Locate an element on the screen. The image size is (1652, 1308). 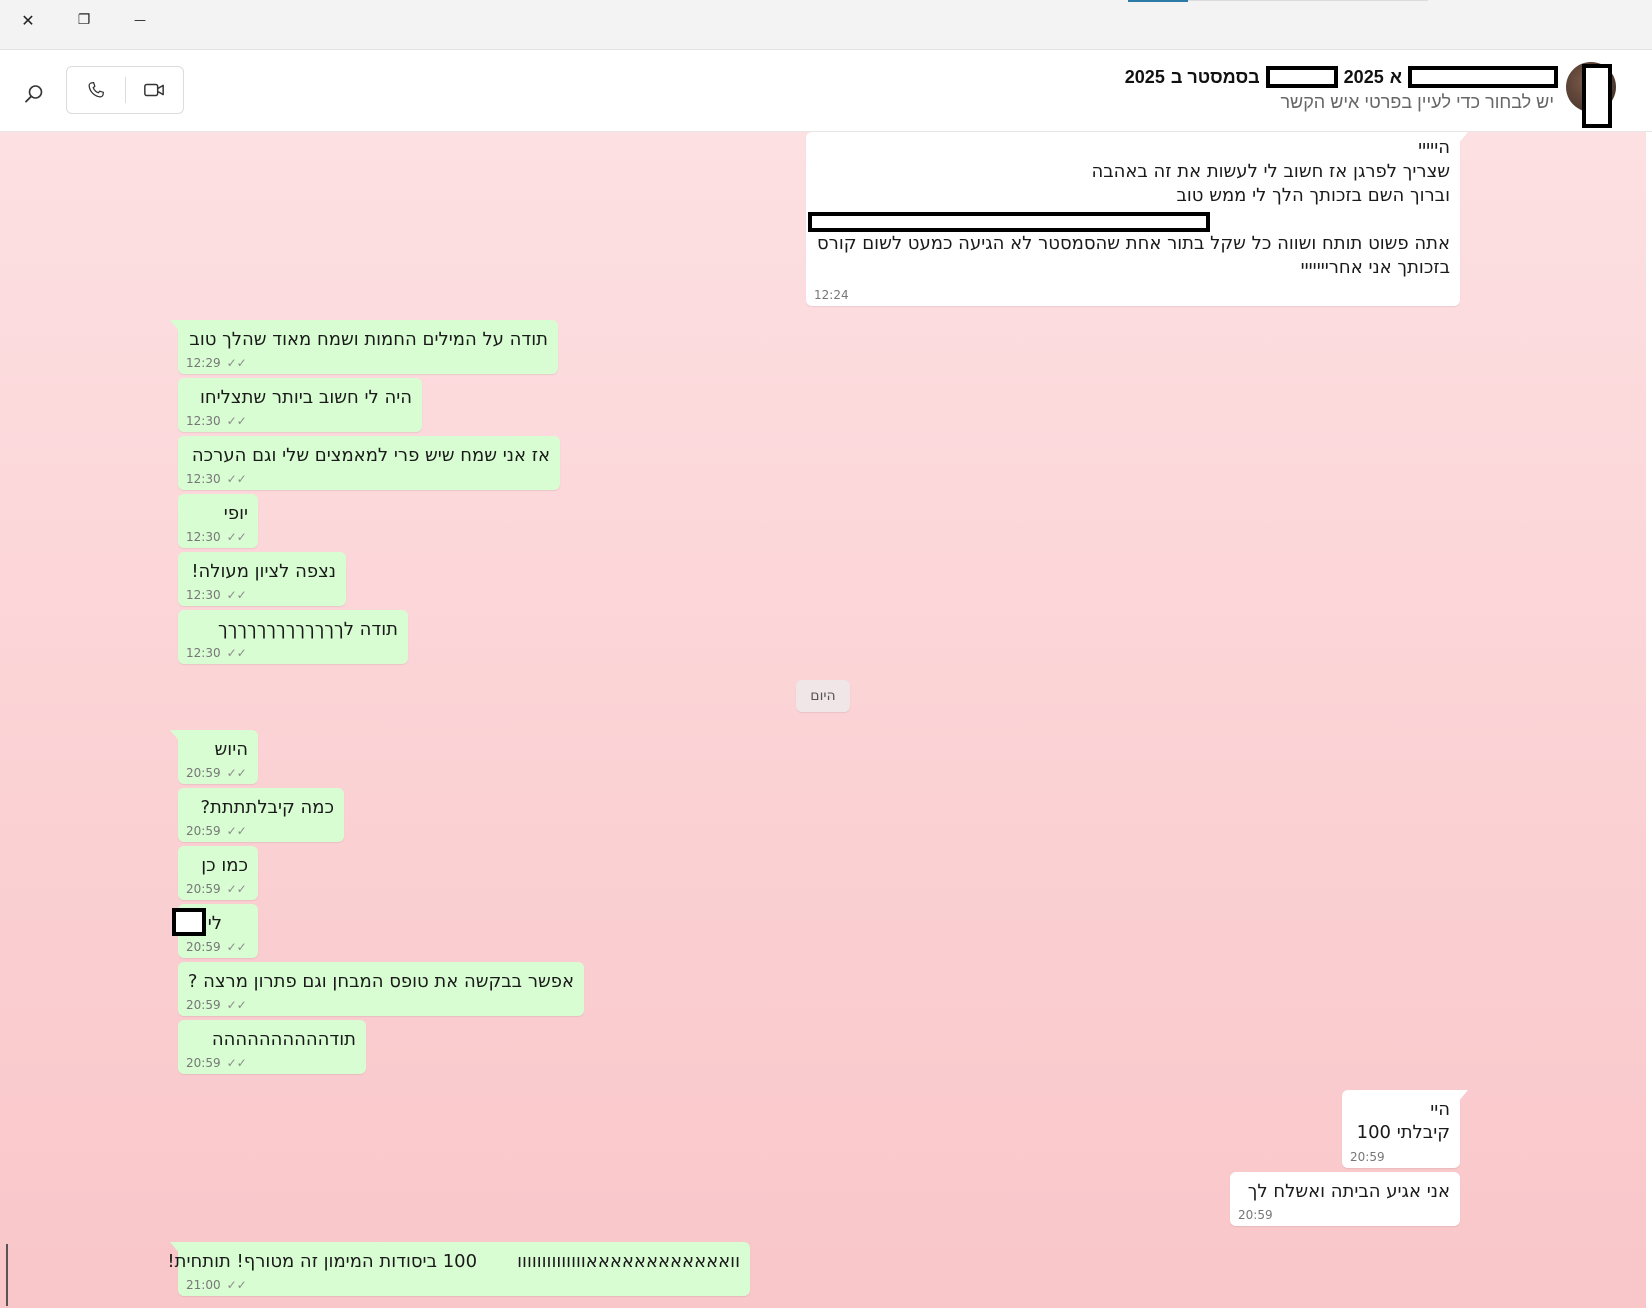
chat-title-year: 2025 is located at coordinates (1363, 76).